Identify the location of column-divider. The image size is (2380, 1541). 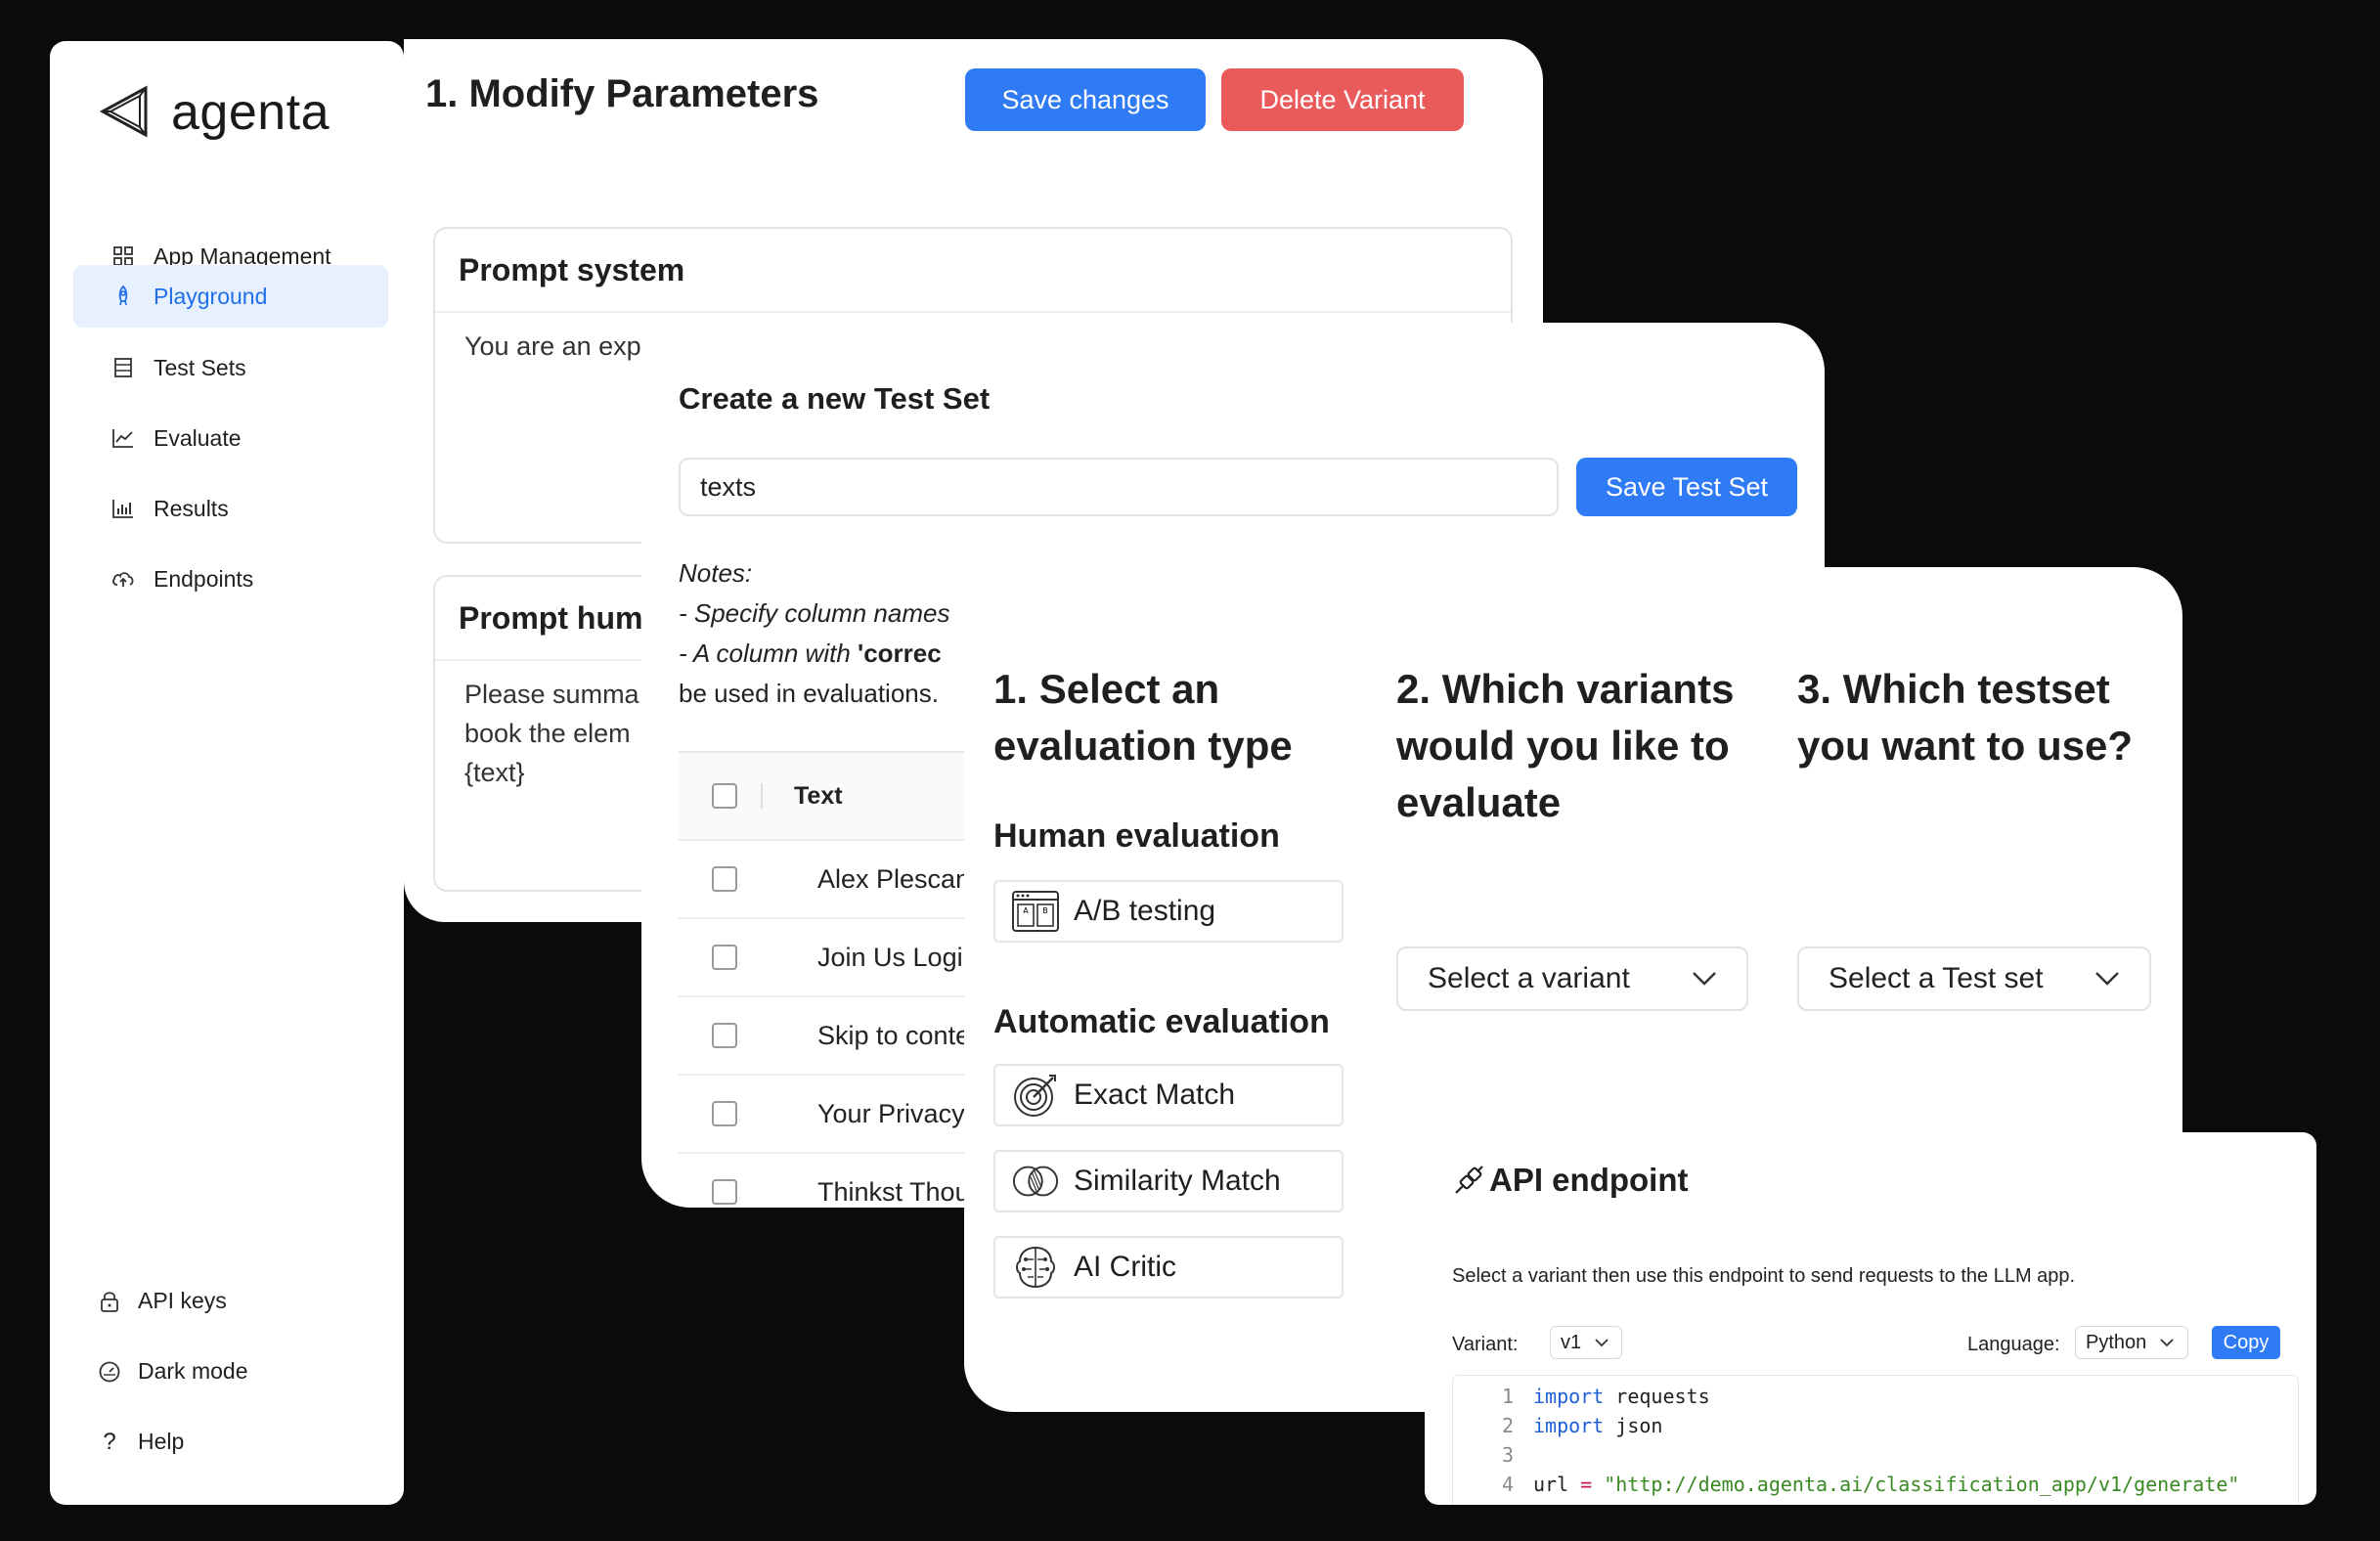
(762, 796).